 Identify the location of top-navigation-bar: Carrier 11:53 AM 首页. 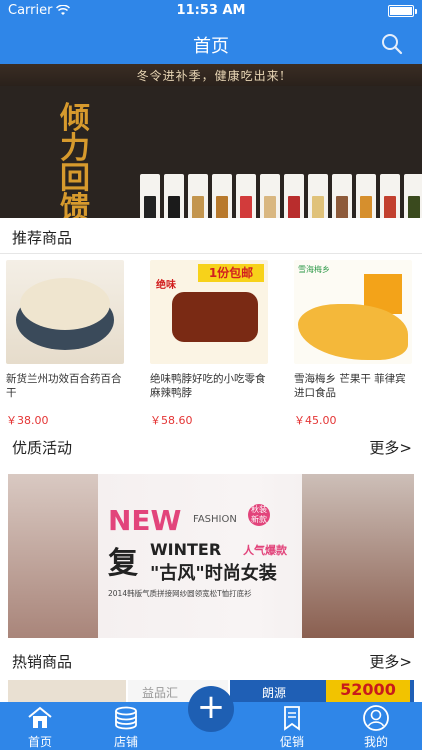
(211, 32).